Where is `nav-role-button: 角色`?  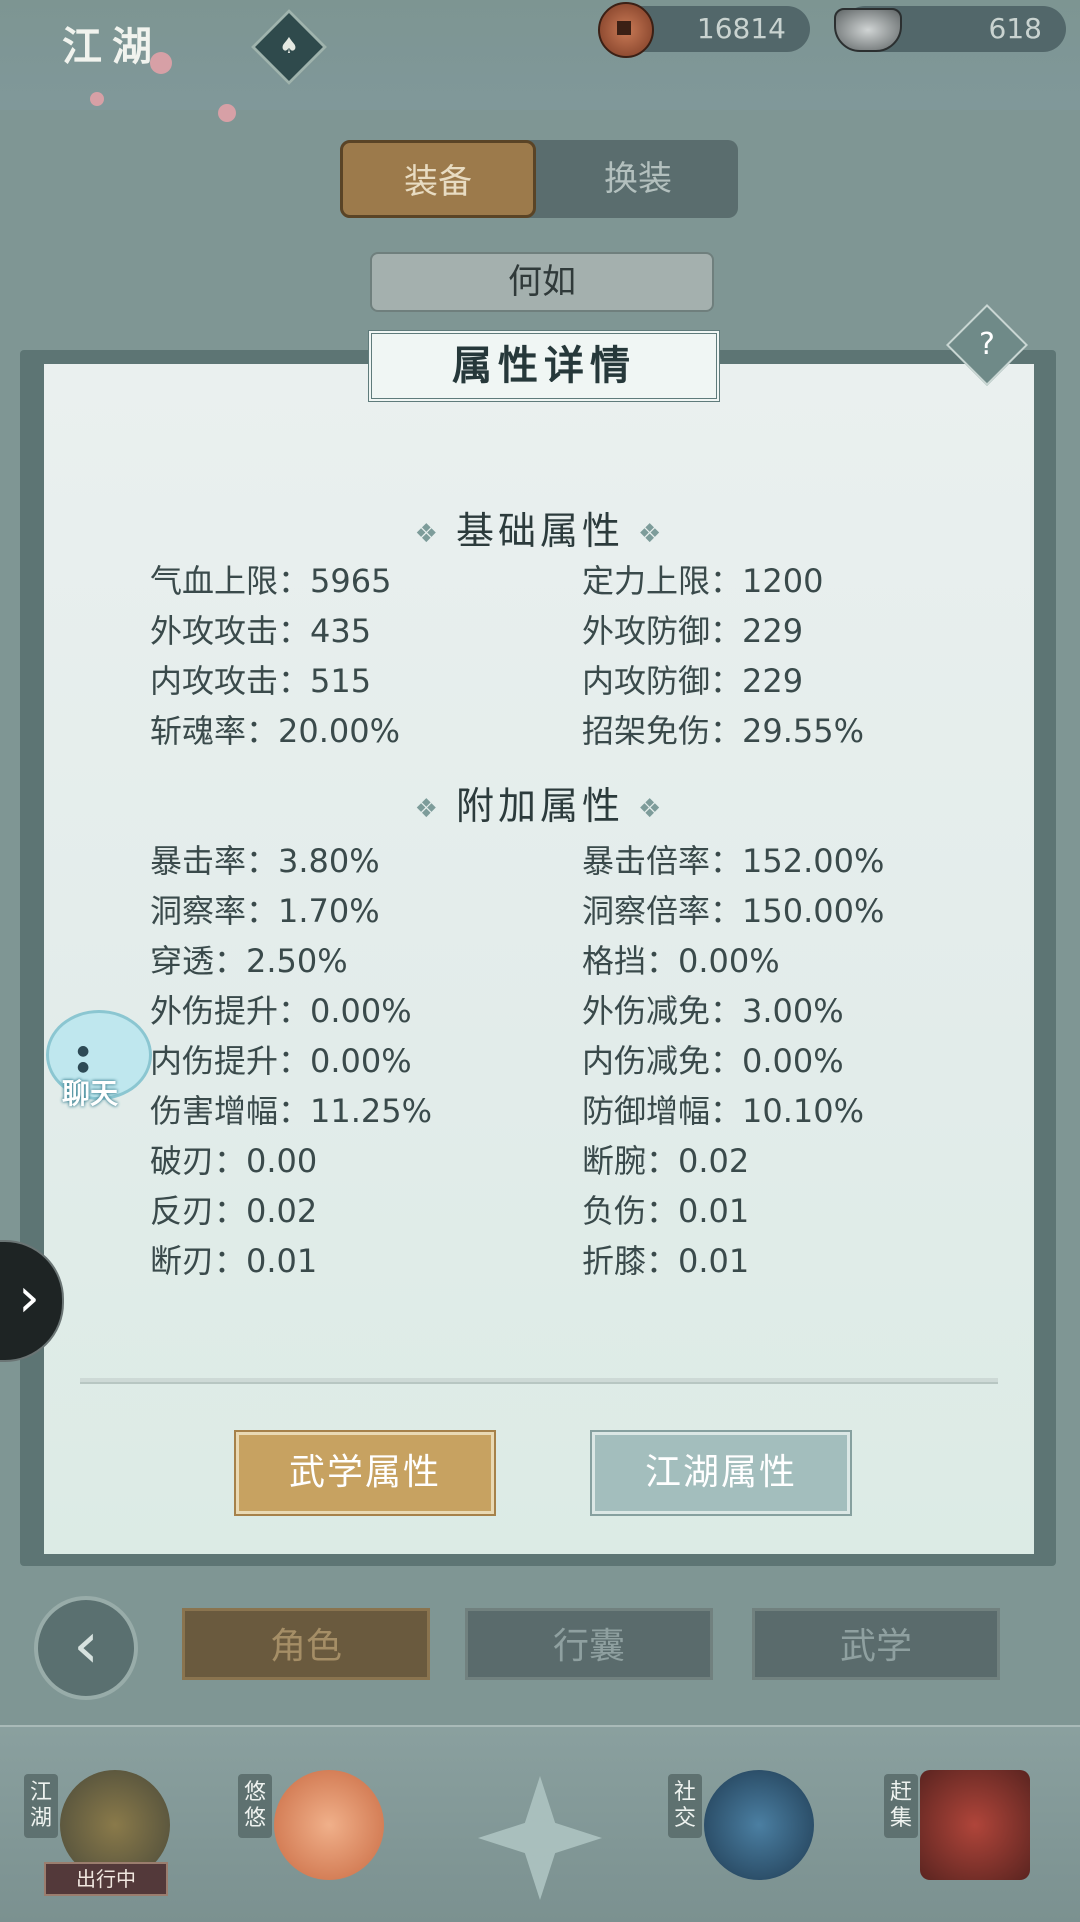
nav-role-button: 角色 is located at coordinates (306, 1644).